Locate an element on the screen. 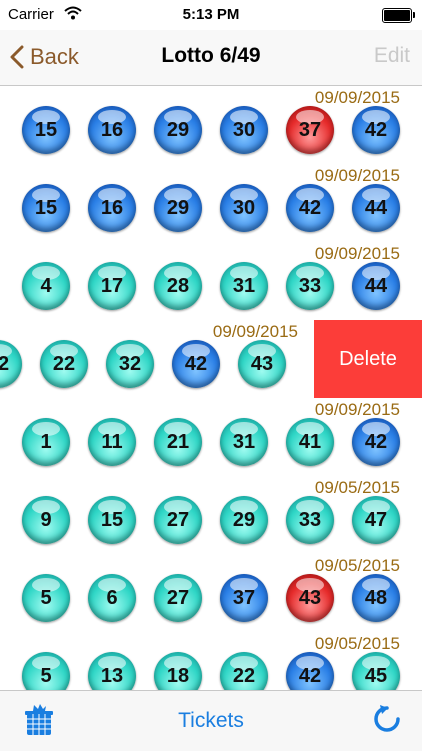 Image resolution: width=422 pixels, height=751 pixels. lotto-ball: 12 is located at coordinates (11, 364).